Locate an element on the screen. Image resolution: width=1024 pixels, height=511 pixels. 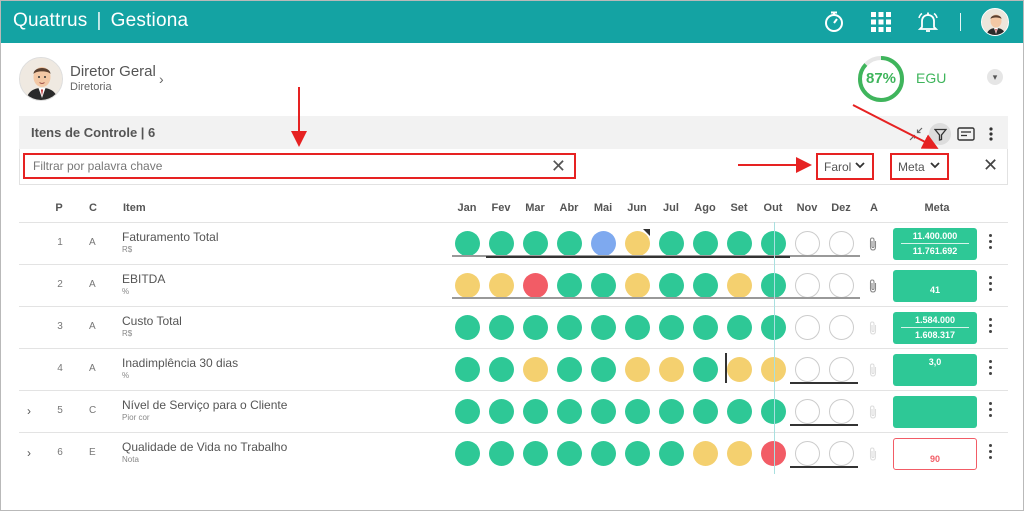
header-meta: Meta is located at coordinates (937, 208).